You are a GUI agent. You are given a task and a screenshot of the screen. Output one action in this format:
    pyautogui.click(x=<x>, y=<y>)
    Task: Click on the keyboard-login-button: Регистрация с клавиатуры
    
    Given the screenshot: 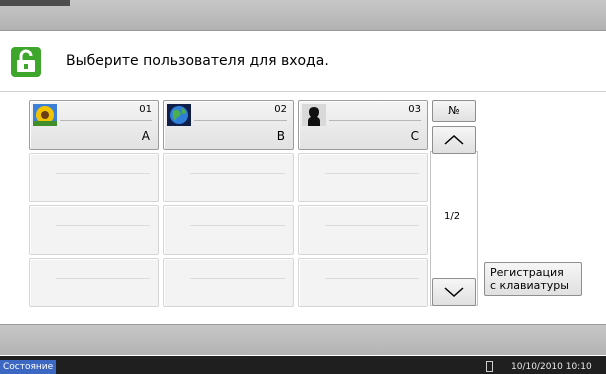 What is the action you would take?
    pyautogui.click(x=533, y=279)
    